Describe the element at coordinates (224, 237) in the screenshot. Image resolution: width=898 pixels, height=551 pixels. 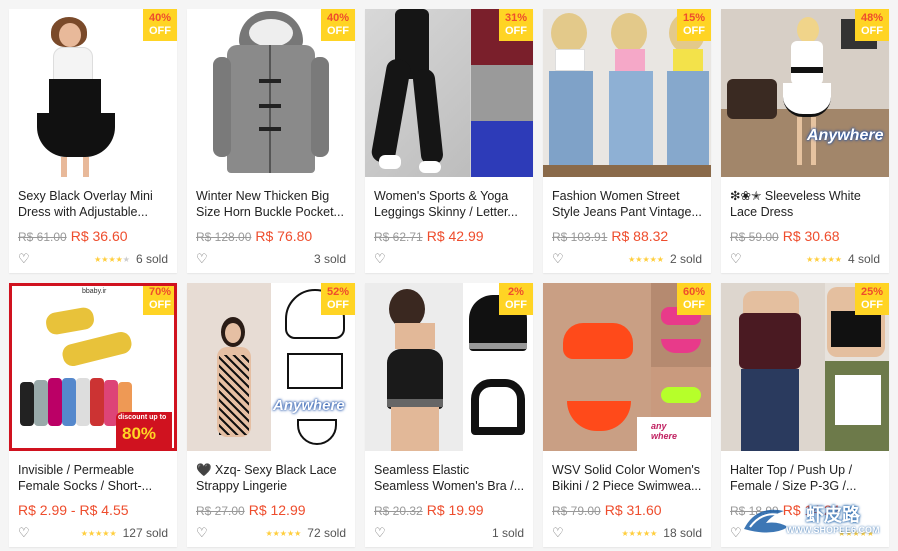
I see `original-price: R$ 128.00` at that location.